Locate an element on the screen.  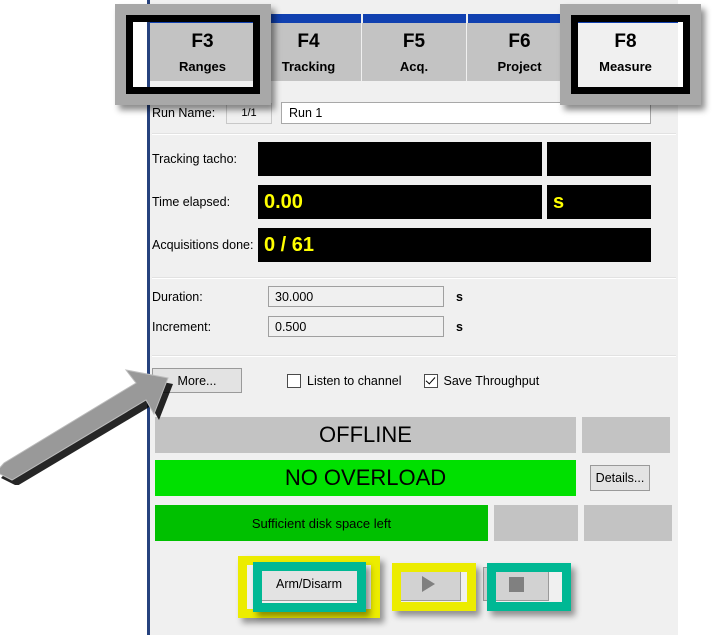
duration-row: Duration: 30.000 s is located at coordinates (414, 296).